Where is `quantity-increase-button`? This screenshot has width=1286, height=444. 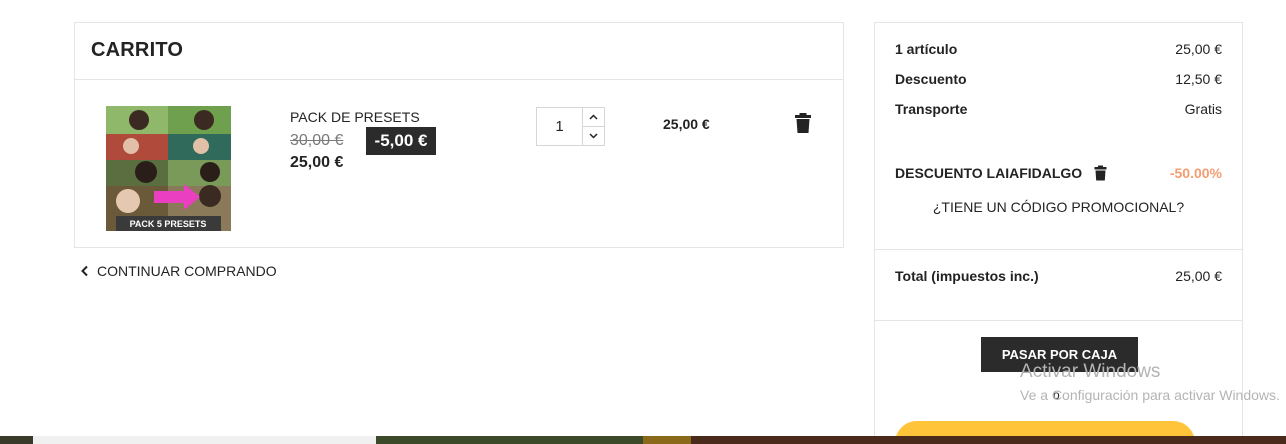
quantity-increase-button is located at coordinates (593, 117).